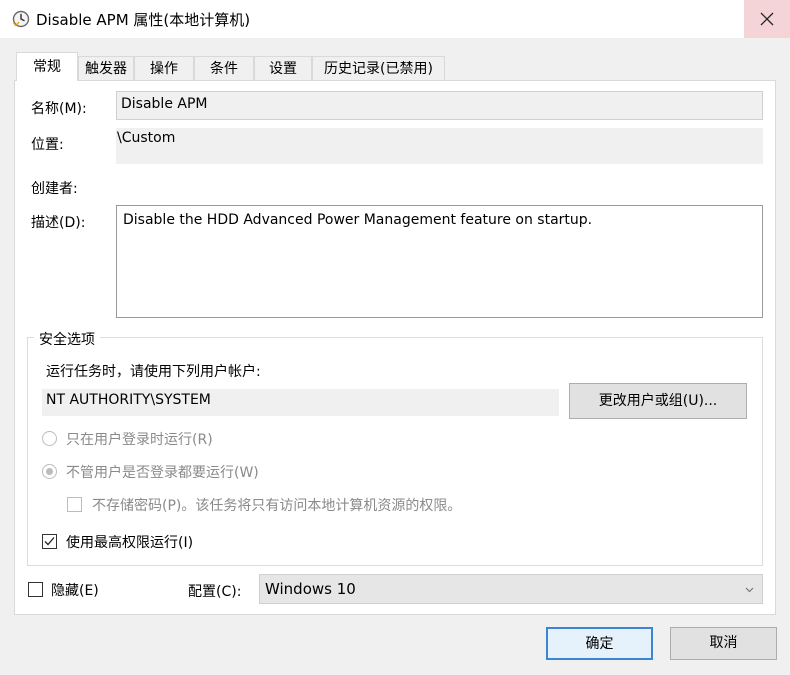  What do you see at coordinates (47, 66) in the screenshot?
I see `tab-general: 常规` at bounding box center [47, 66].